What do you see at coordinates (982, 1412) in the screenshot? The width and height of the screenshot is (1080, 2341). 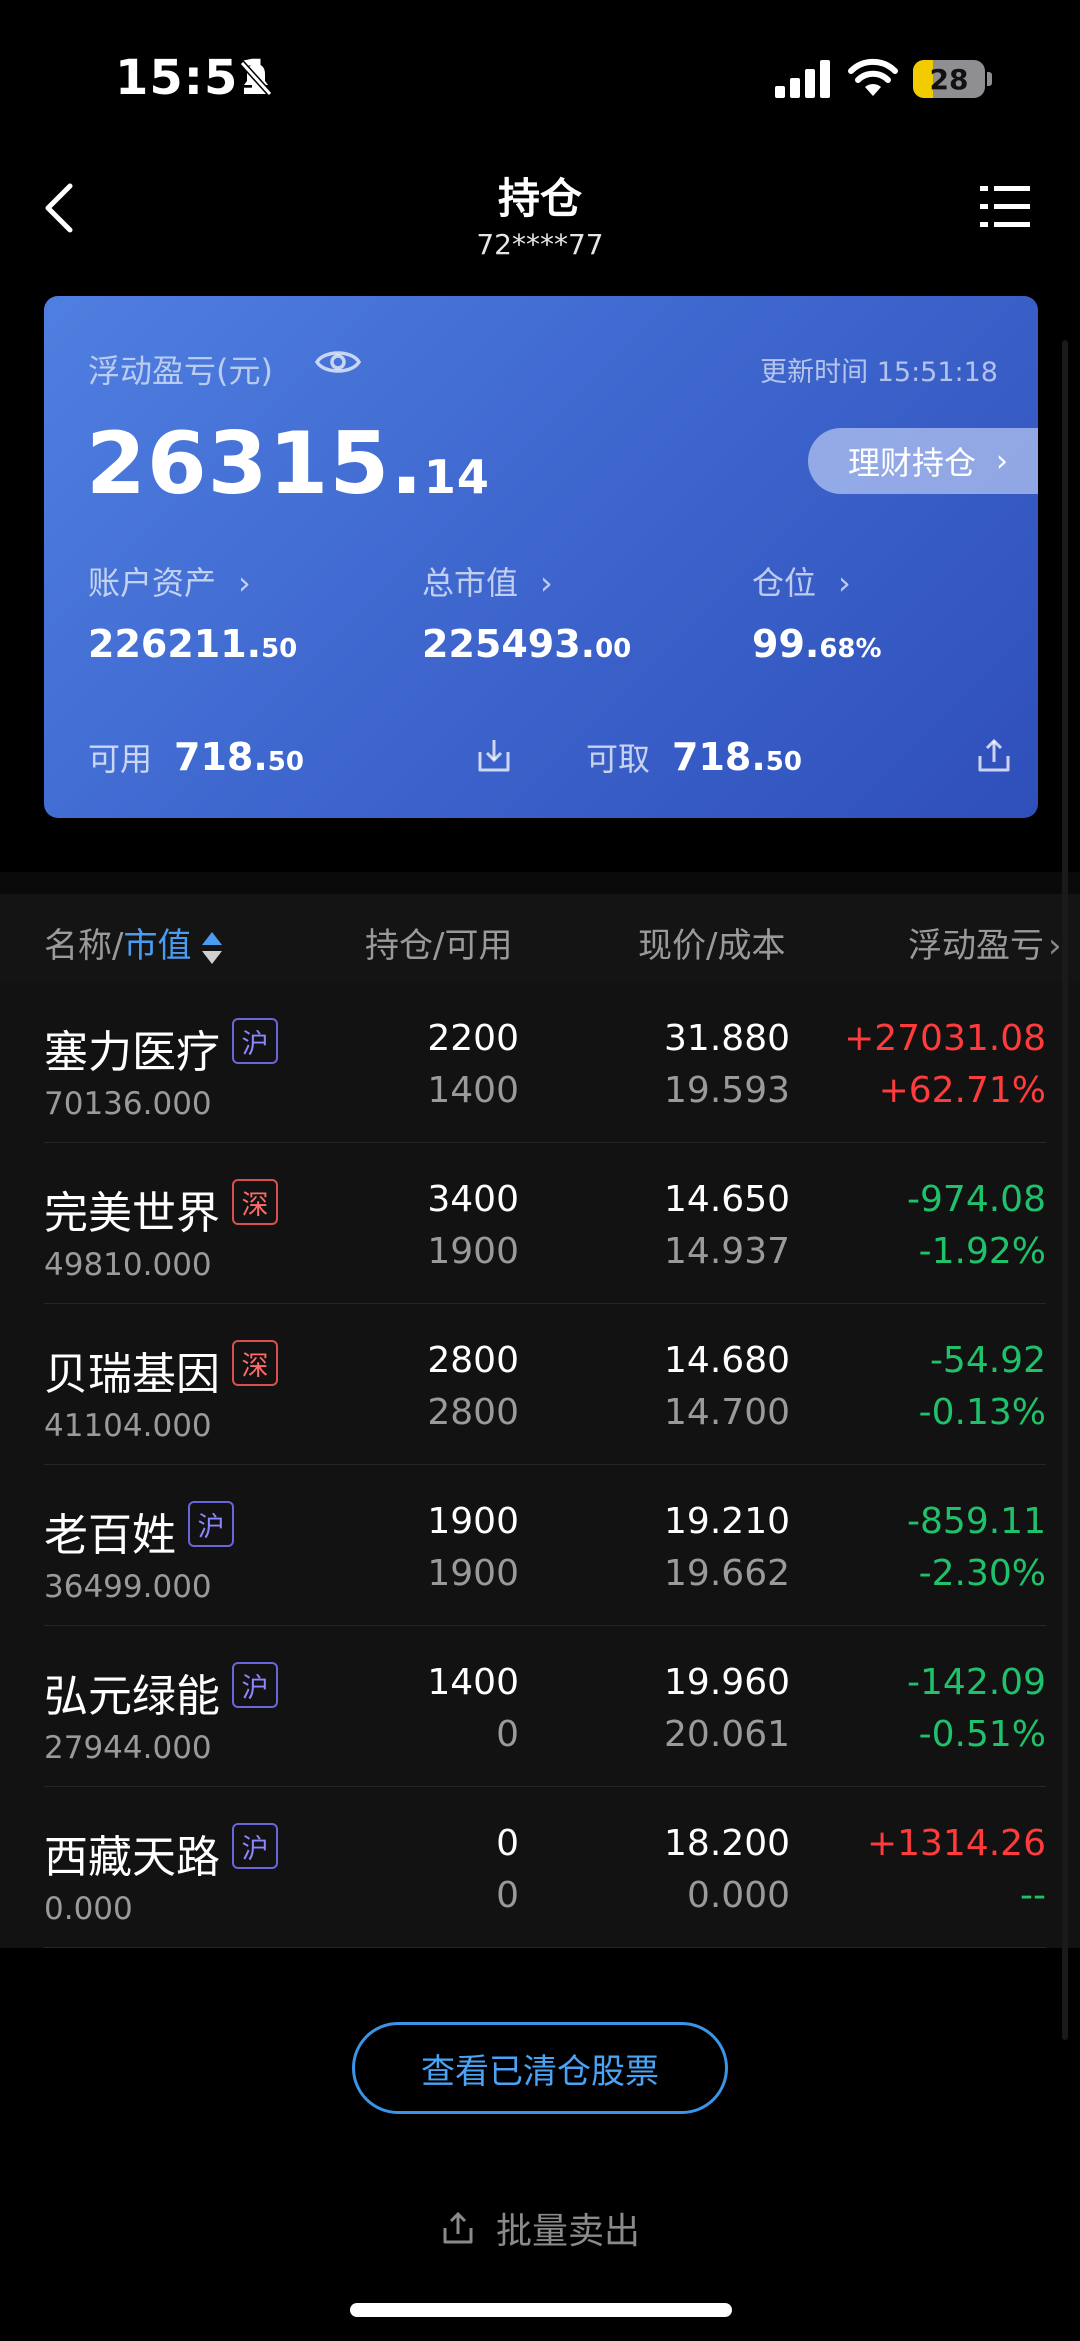 I see `floating-pnl-percent: -0.13%` at bounding box center [982, 1412].